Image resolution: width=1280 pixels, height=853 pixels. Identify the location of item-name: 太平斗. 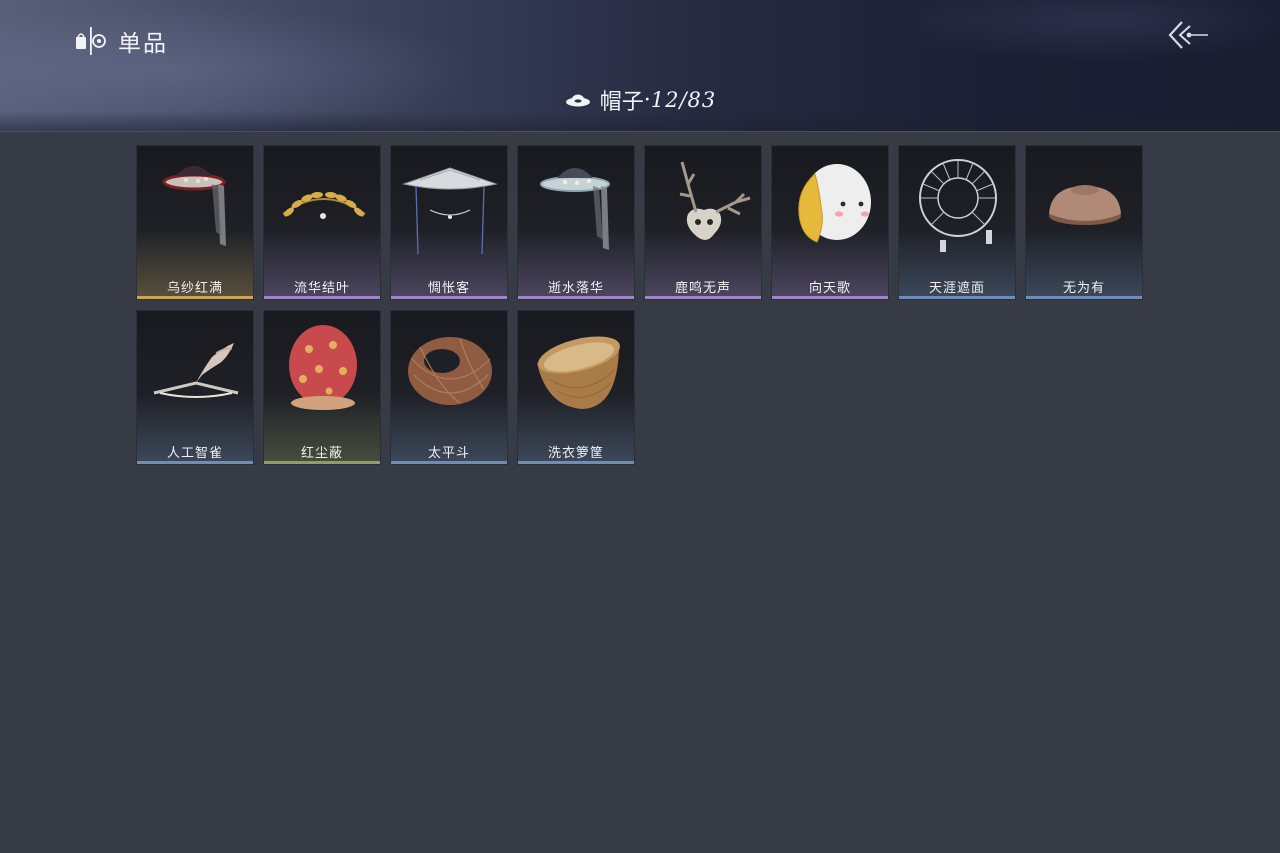
(448, 453).